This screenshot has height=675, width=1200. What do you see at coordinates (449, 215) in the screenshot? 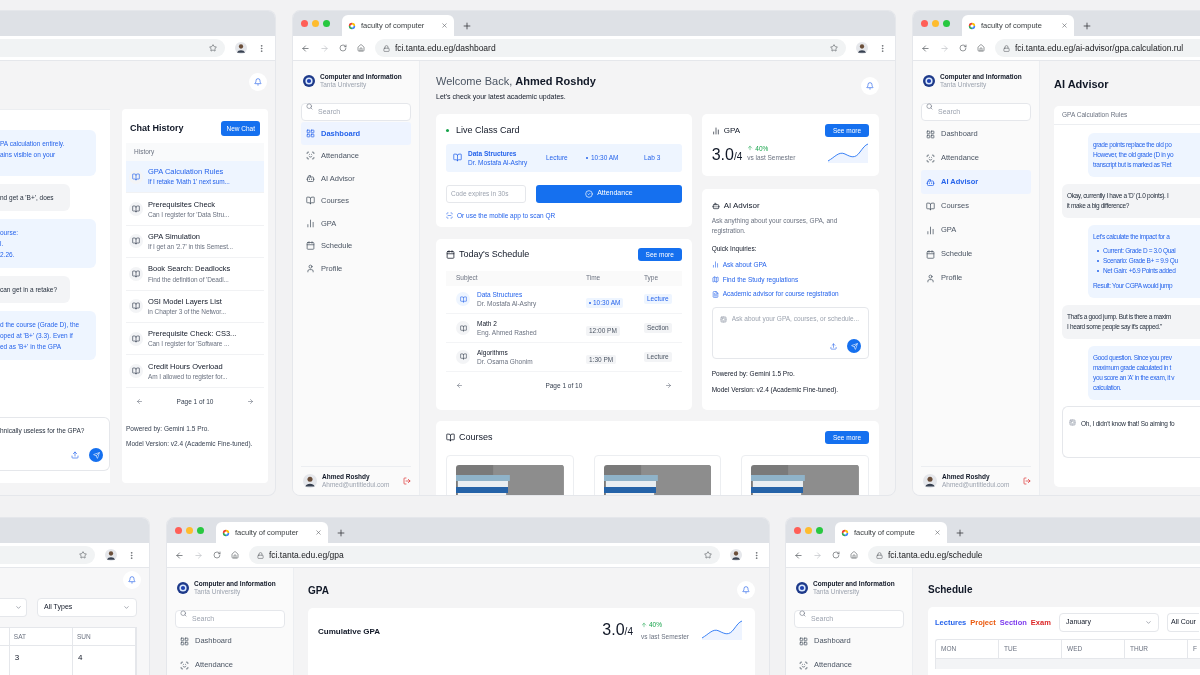
I see `scan-icon` at bounding box center [449, 215].